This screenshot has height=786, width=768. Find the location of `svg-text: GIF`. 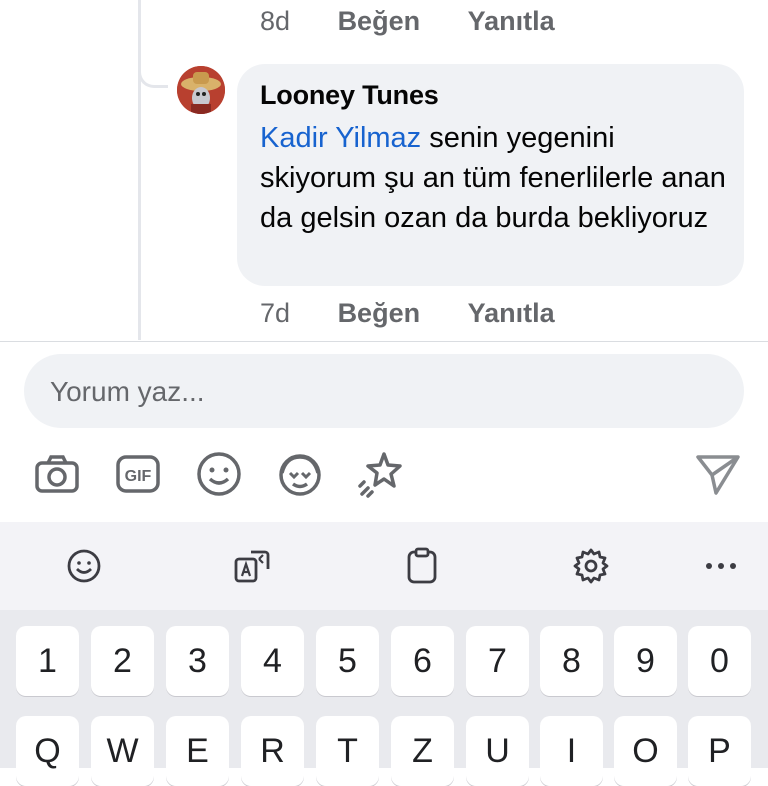

svg-text: GIF is located at coordinates (138, 476).